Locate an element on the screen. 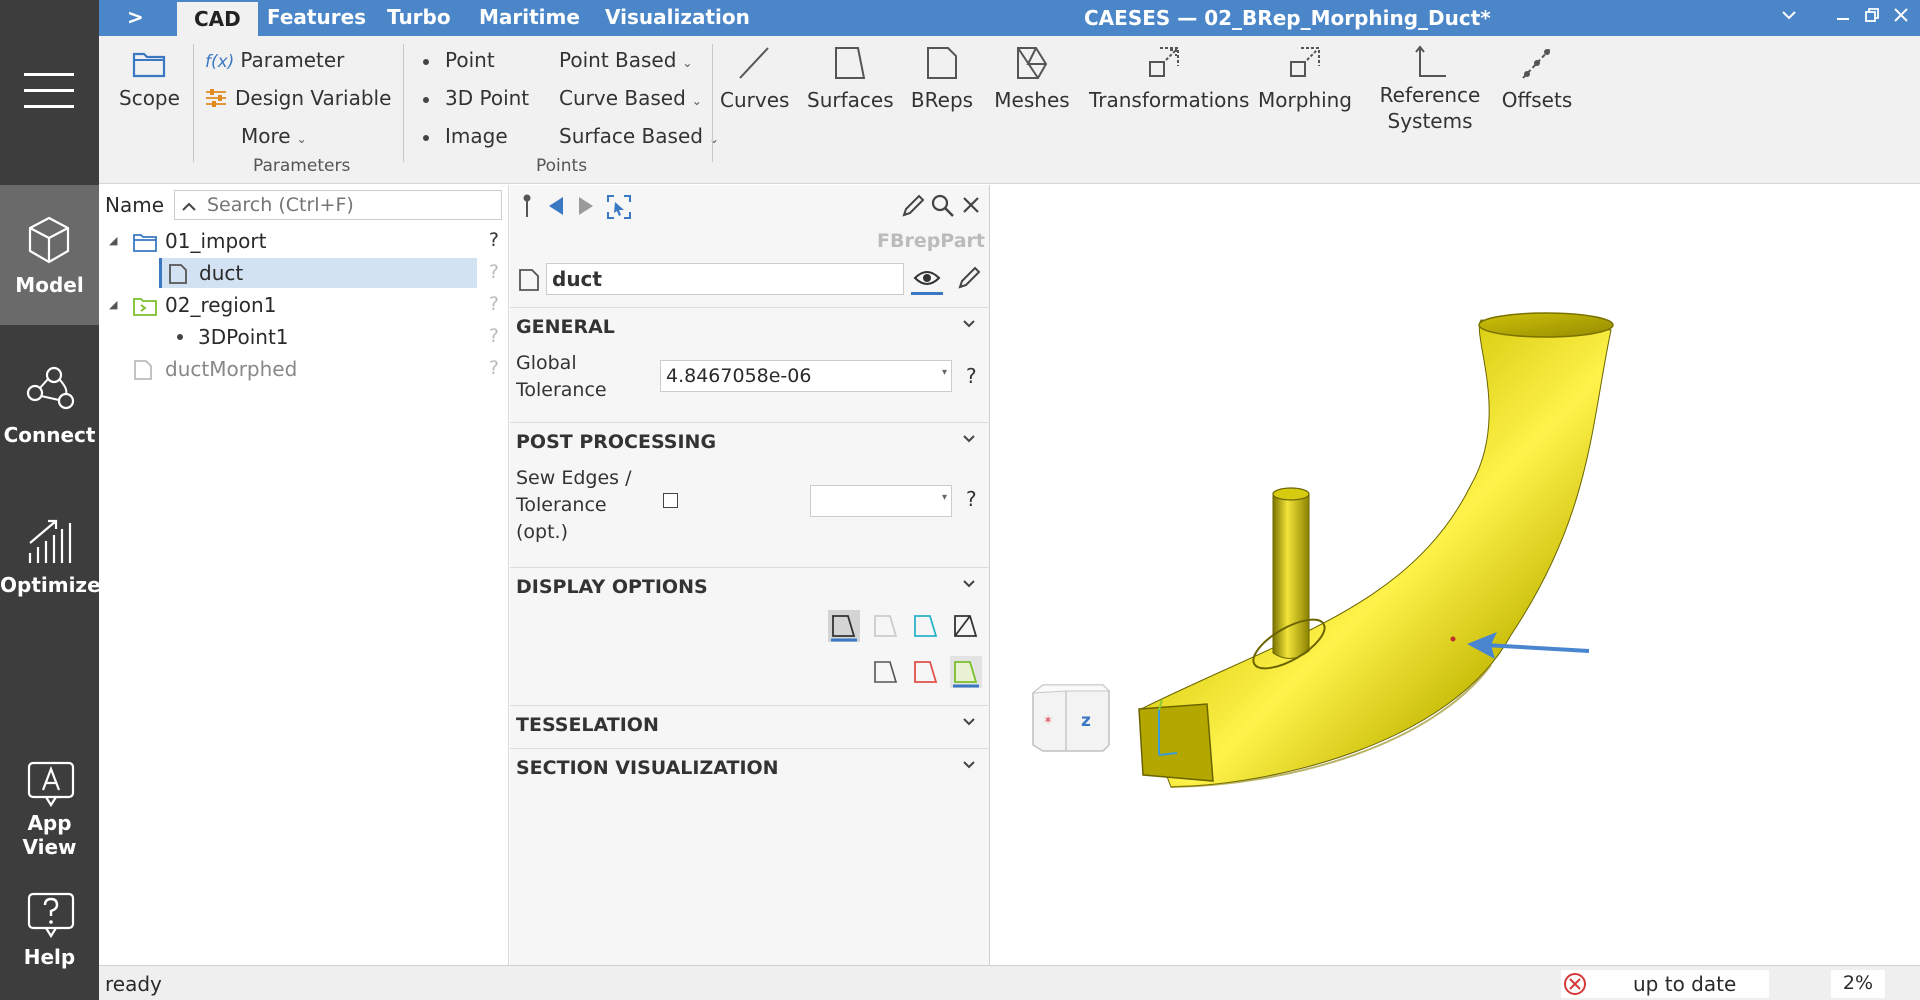  design-variable-button: Design Variable is located at coordinates (298, 98).